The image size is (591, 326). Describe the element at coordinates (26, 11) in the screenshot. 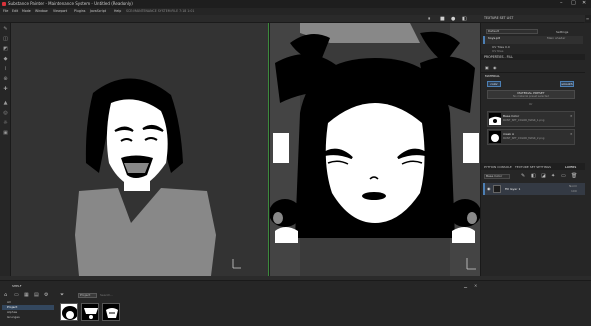

I see `menu-mode: Mode` at that location.